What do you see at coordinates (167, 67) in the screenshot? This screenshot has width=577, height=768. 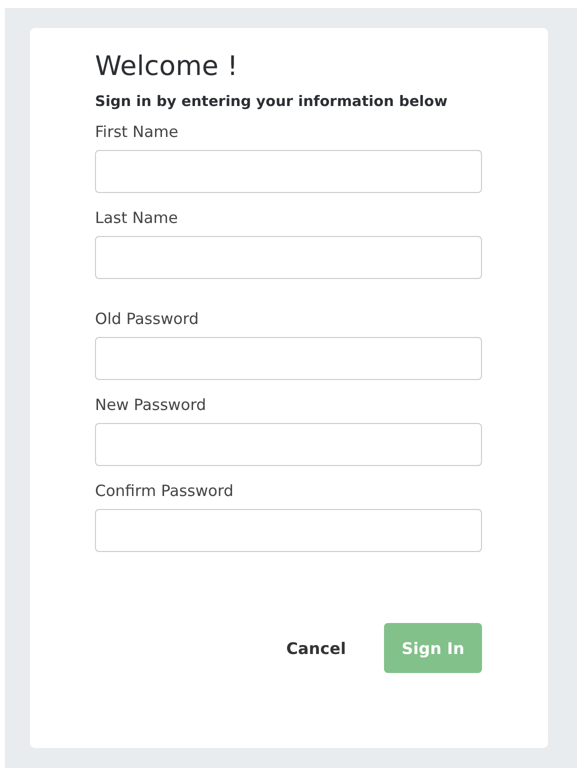 I see `welcome-title: Welcome !` at bounding box center [167, 67].